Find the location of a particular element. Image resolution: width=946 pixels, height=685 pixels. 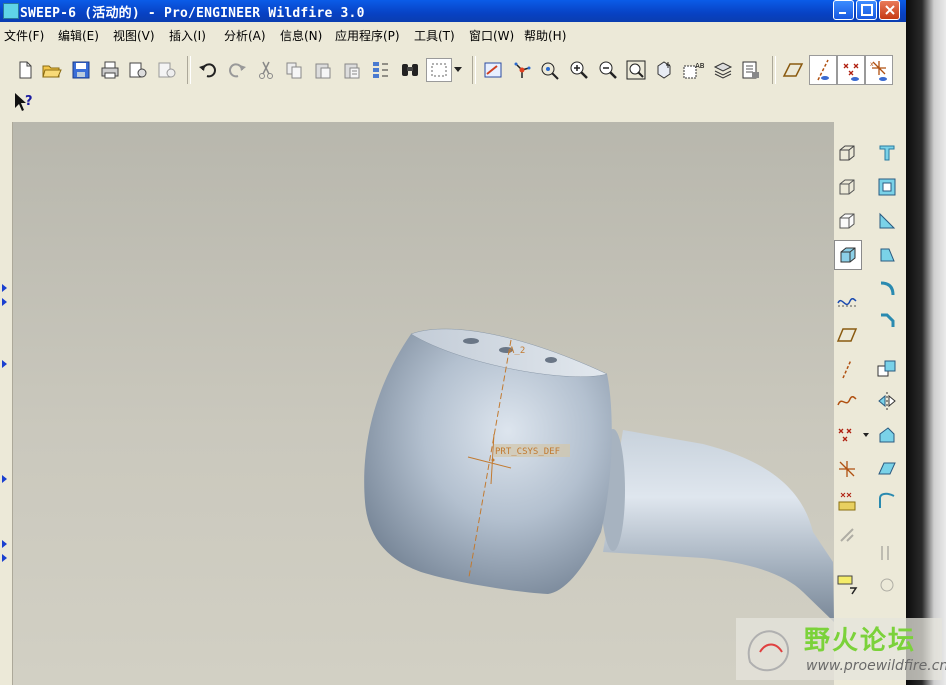

watermark-logo-icon is located at coordinates (768, 651).